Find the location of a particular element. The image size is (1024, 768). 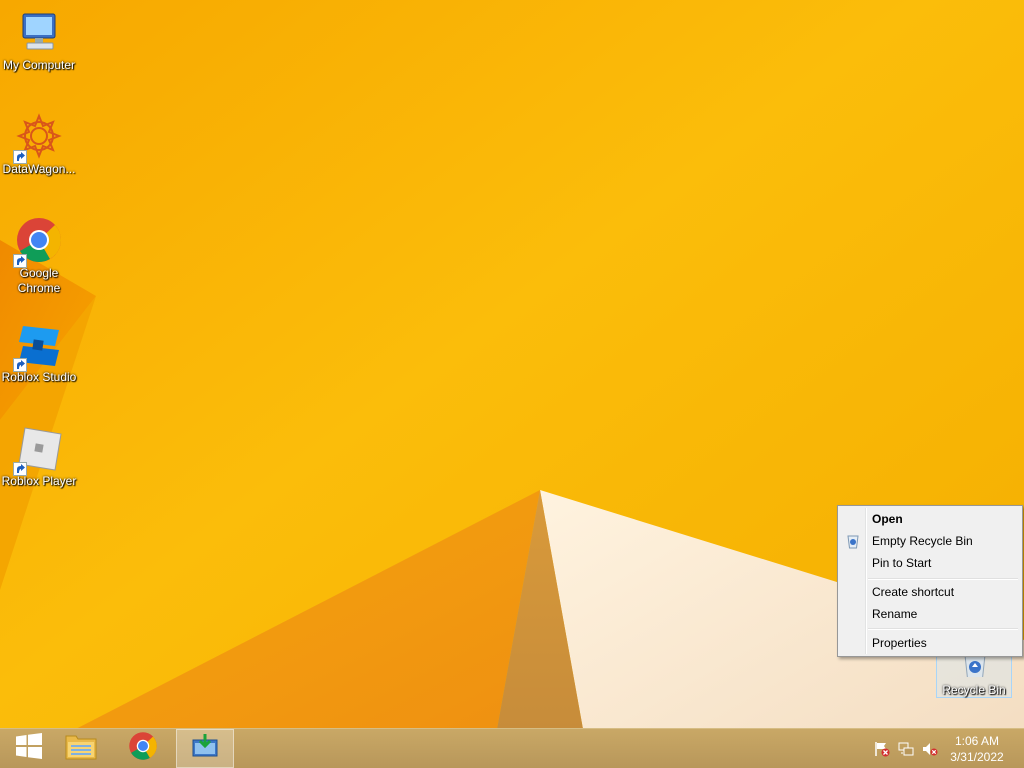

desktop-icon-label: Google Chrome is located at coordinates (39, 280).